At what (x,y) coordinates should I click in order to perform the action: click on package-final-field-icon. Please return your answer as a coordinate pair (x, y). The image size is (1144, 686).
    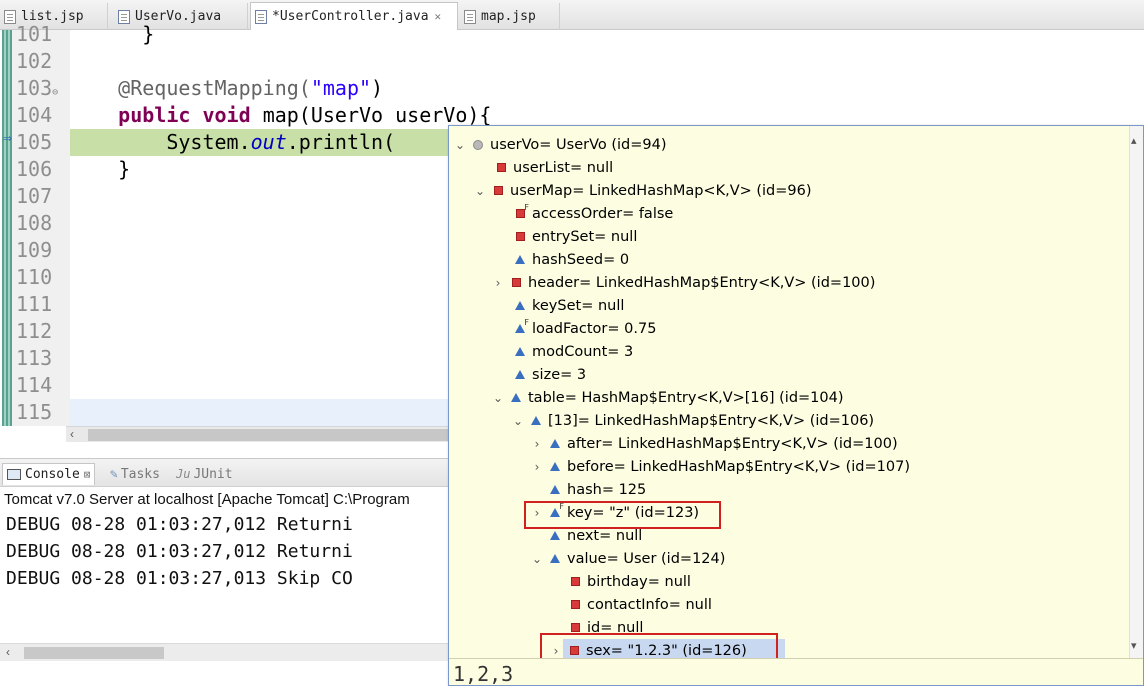
    Looking at the image, I should click on (521, 327).